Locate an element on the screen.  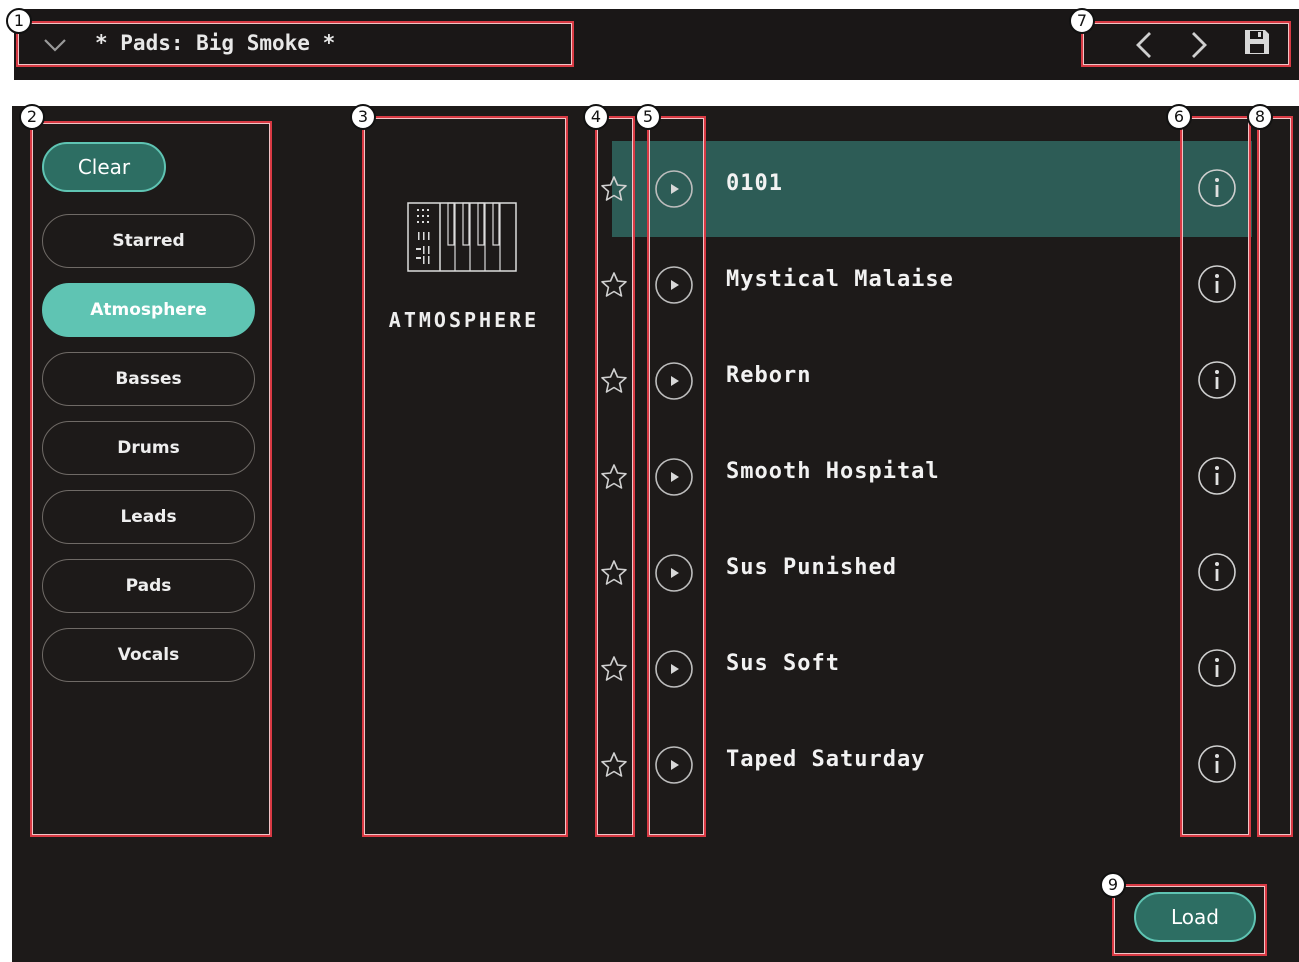
preset-row: Mystical Malaise is located at coordinates (926, 285).